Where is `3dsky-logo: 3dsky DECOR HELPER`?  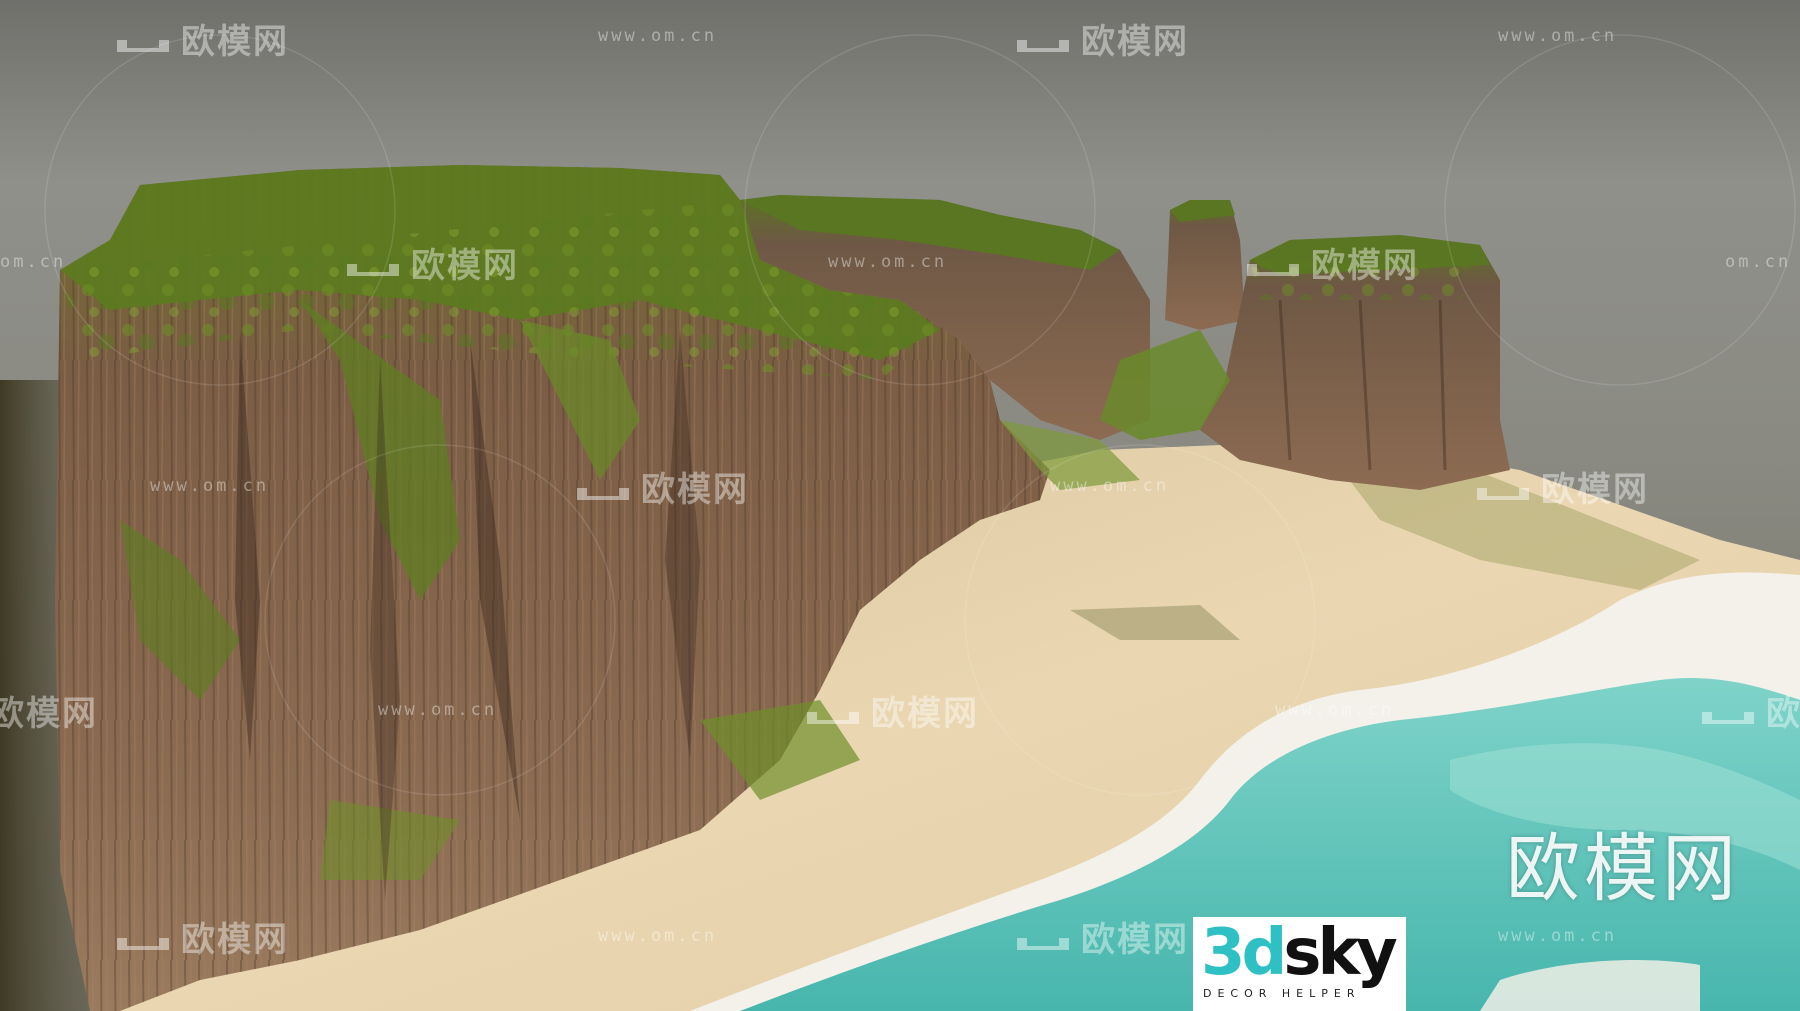 3dsky-logo: 3dsky DECOR HELPER is located at coordinates (1299, 964).